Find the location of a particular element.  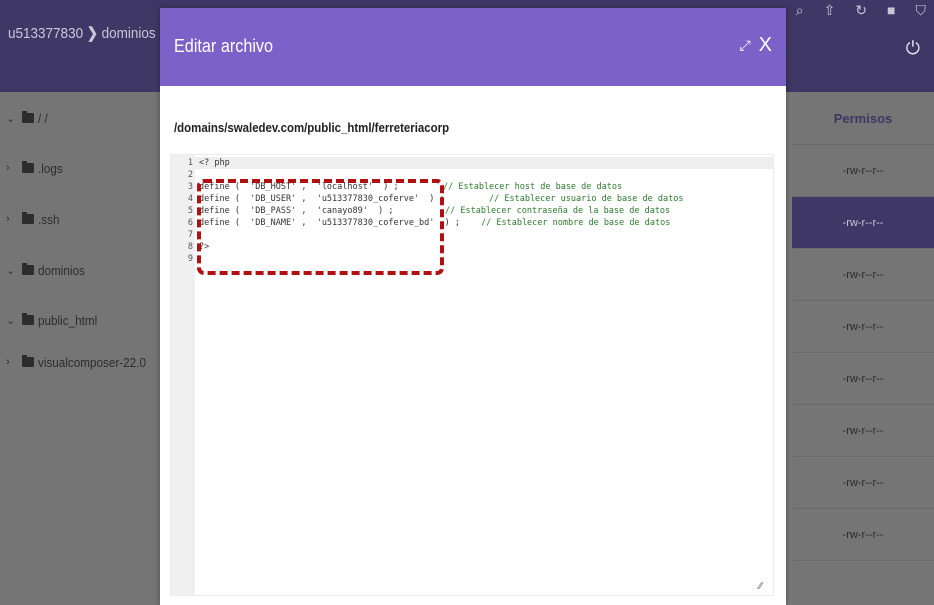

modal-title: Editar archivo is located at coordinates (224, 46).